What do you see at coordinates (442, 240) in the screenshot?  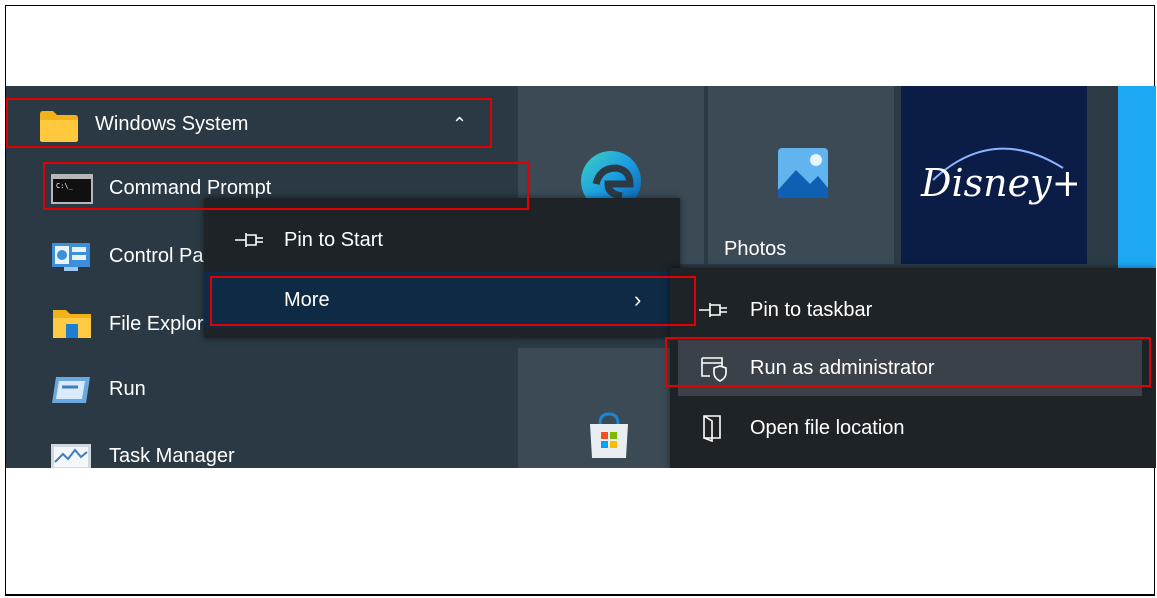 I see `menu-item-pin-to-start: Pin to Start` at bounding box center [442, 240].